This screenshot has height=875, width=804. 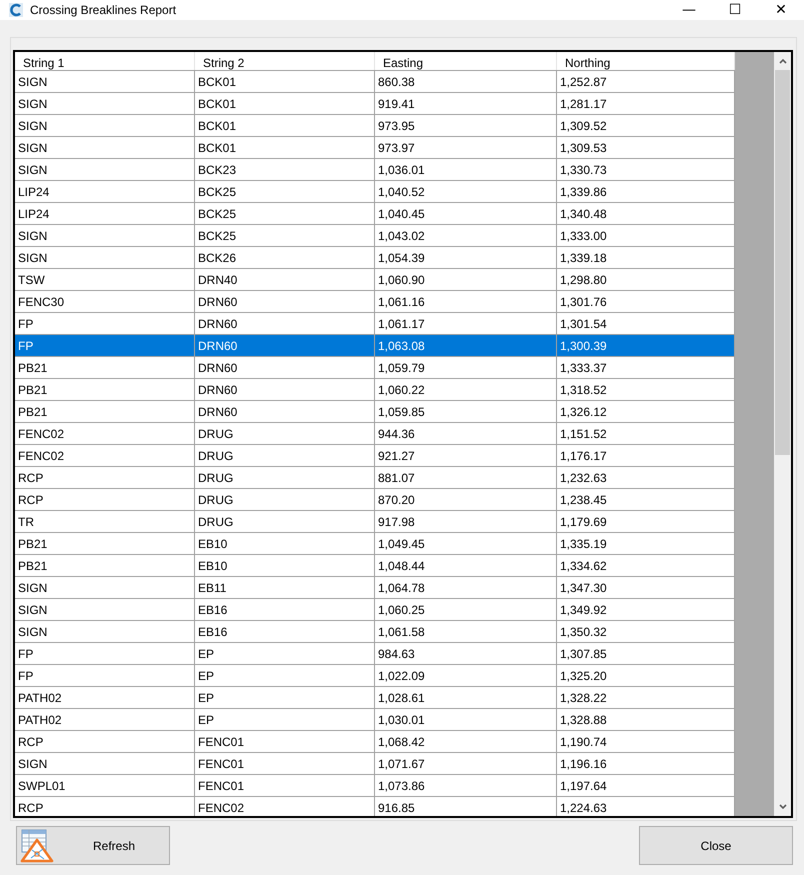 What do you see at coordinates (646, 477) in the screenshot?
I see `table-cell: 1,232.63` at bounding box center [646, 477].